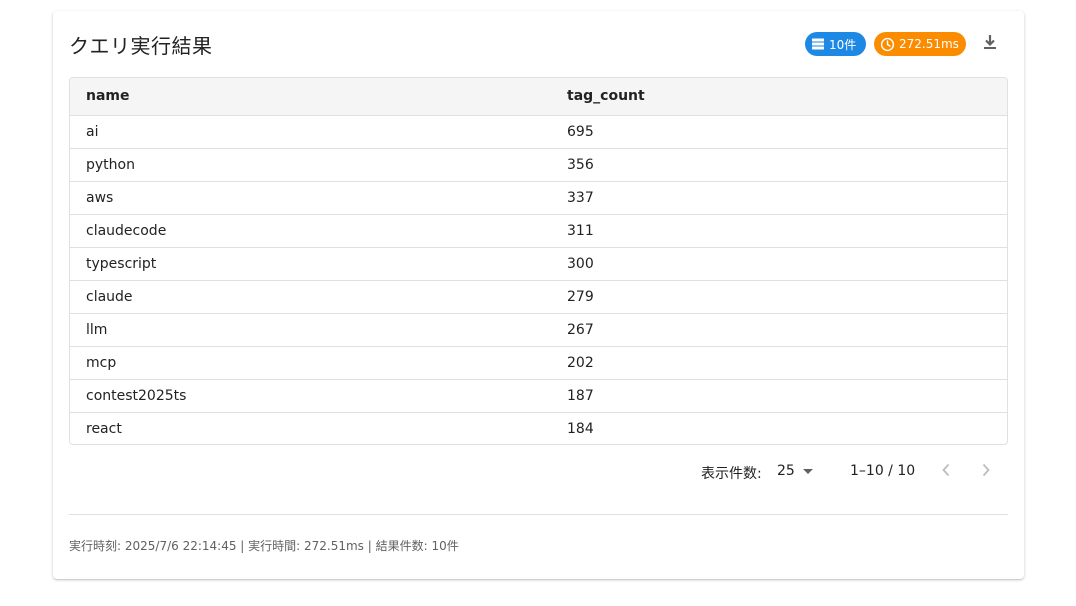 This screenshot has height=606, width=1076. I want to click on table-row: react 184, so click(538, 428).